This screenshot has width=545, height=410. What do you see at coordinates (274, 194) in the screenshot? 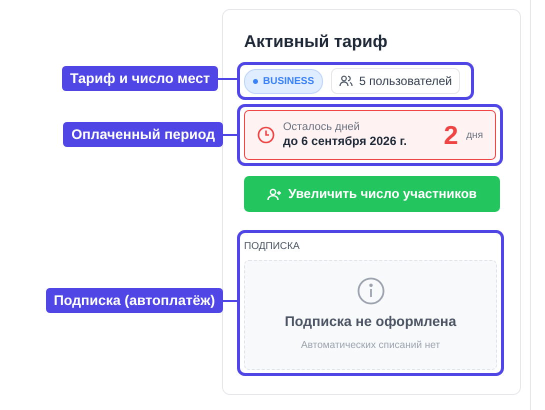
I see `add-user-icon` at bounding box center [274, 194].